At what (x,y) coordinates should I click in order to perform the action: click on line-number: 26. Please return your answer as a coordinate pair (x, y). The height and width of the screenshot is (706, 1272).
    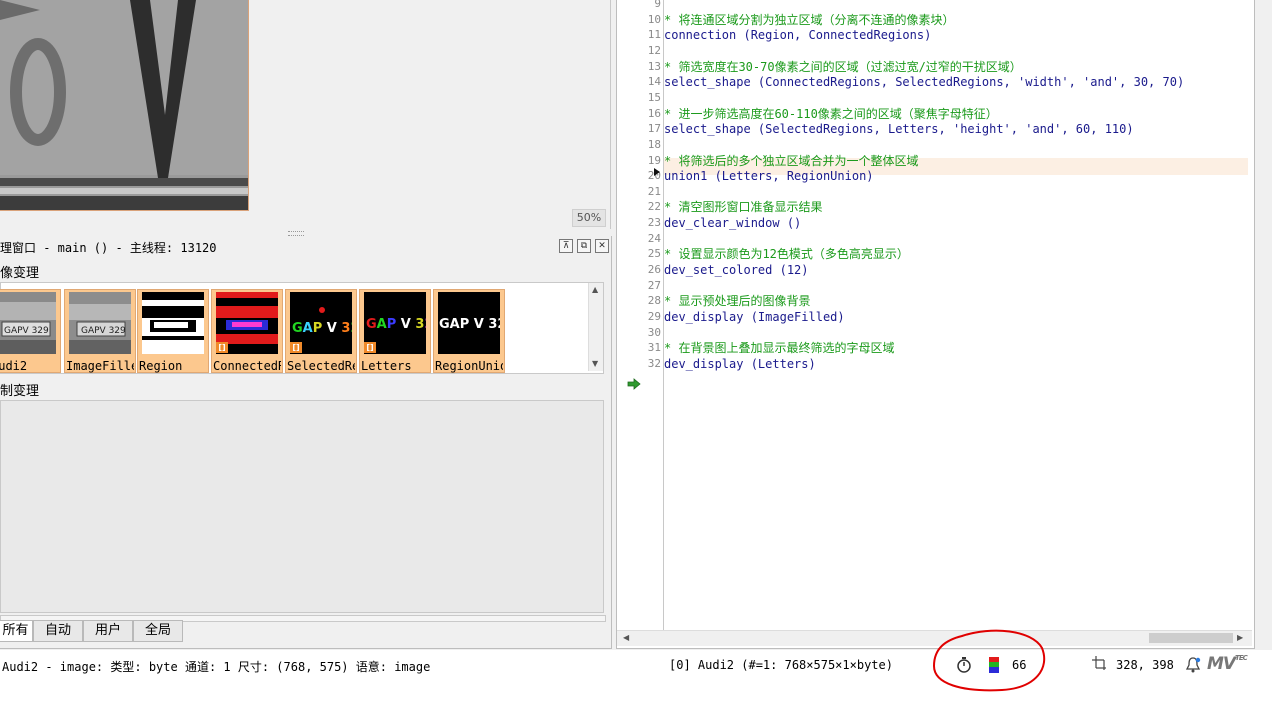
    Looking at the image, I should click on (639, 270).